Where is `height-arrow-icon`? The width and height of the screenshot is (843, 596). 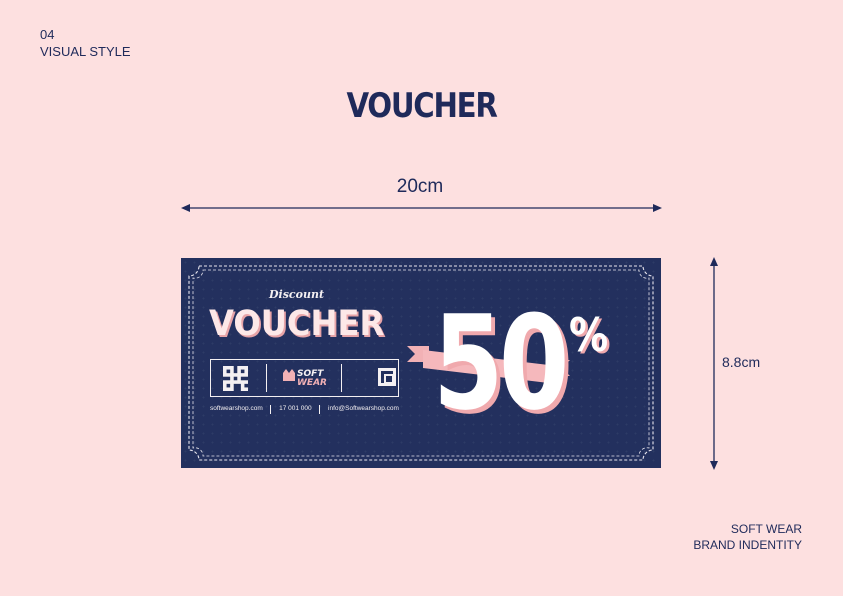
height-arrow-icon is located at coordinates (714, 363).